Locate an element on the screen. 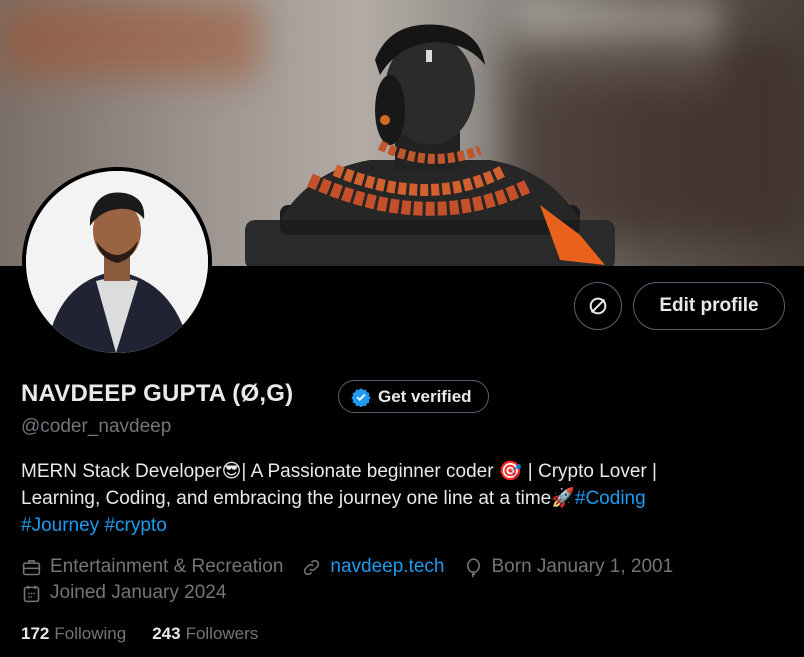 This screenshot has width=804, height=657. followers-label: Followers is located at coordinates (222, 633).